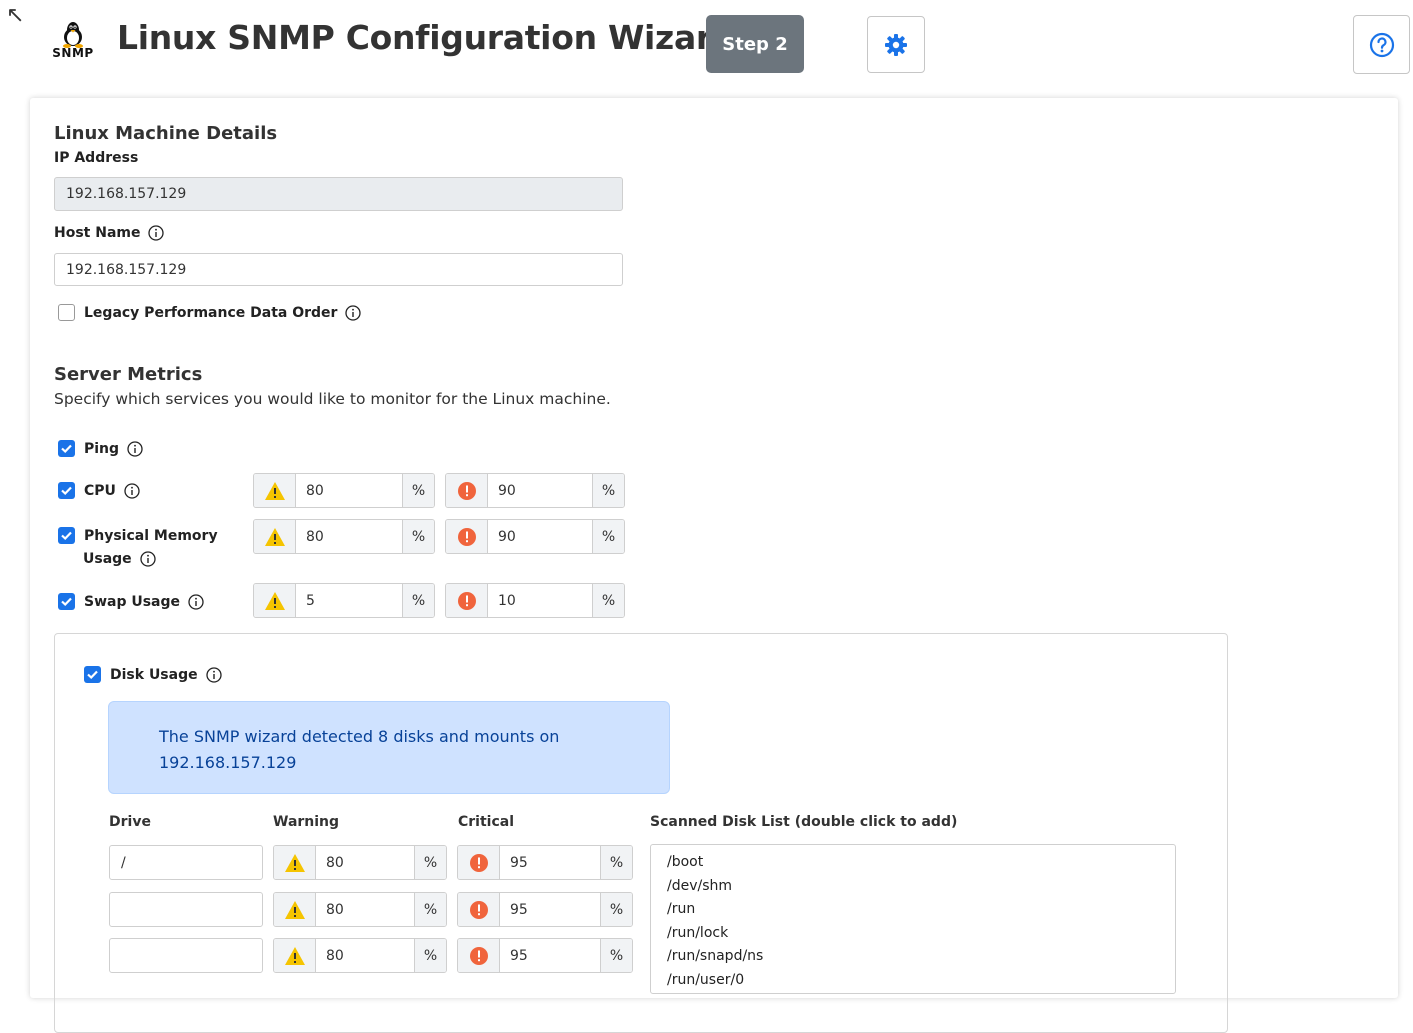  Describe the element at coordinates (755, 44) in the screenshot. I see `step-badge: Step 2` at that location.